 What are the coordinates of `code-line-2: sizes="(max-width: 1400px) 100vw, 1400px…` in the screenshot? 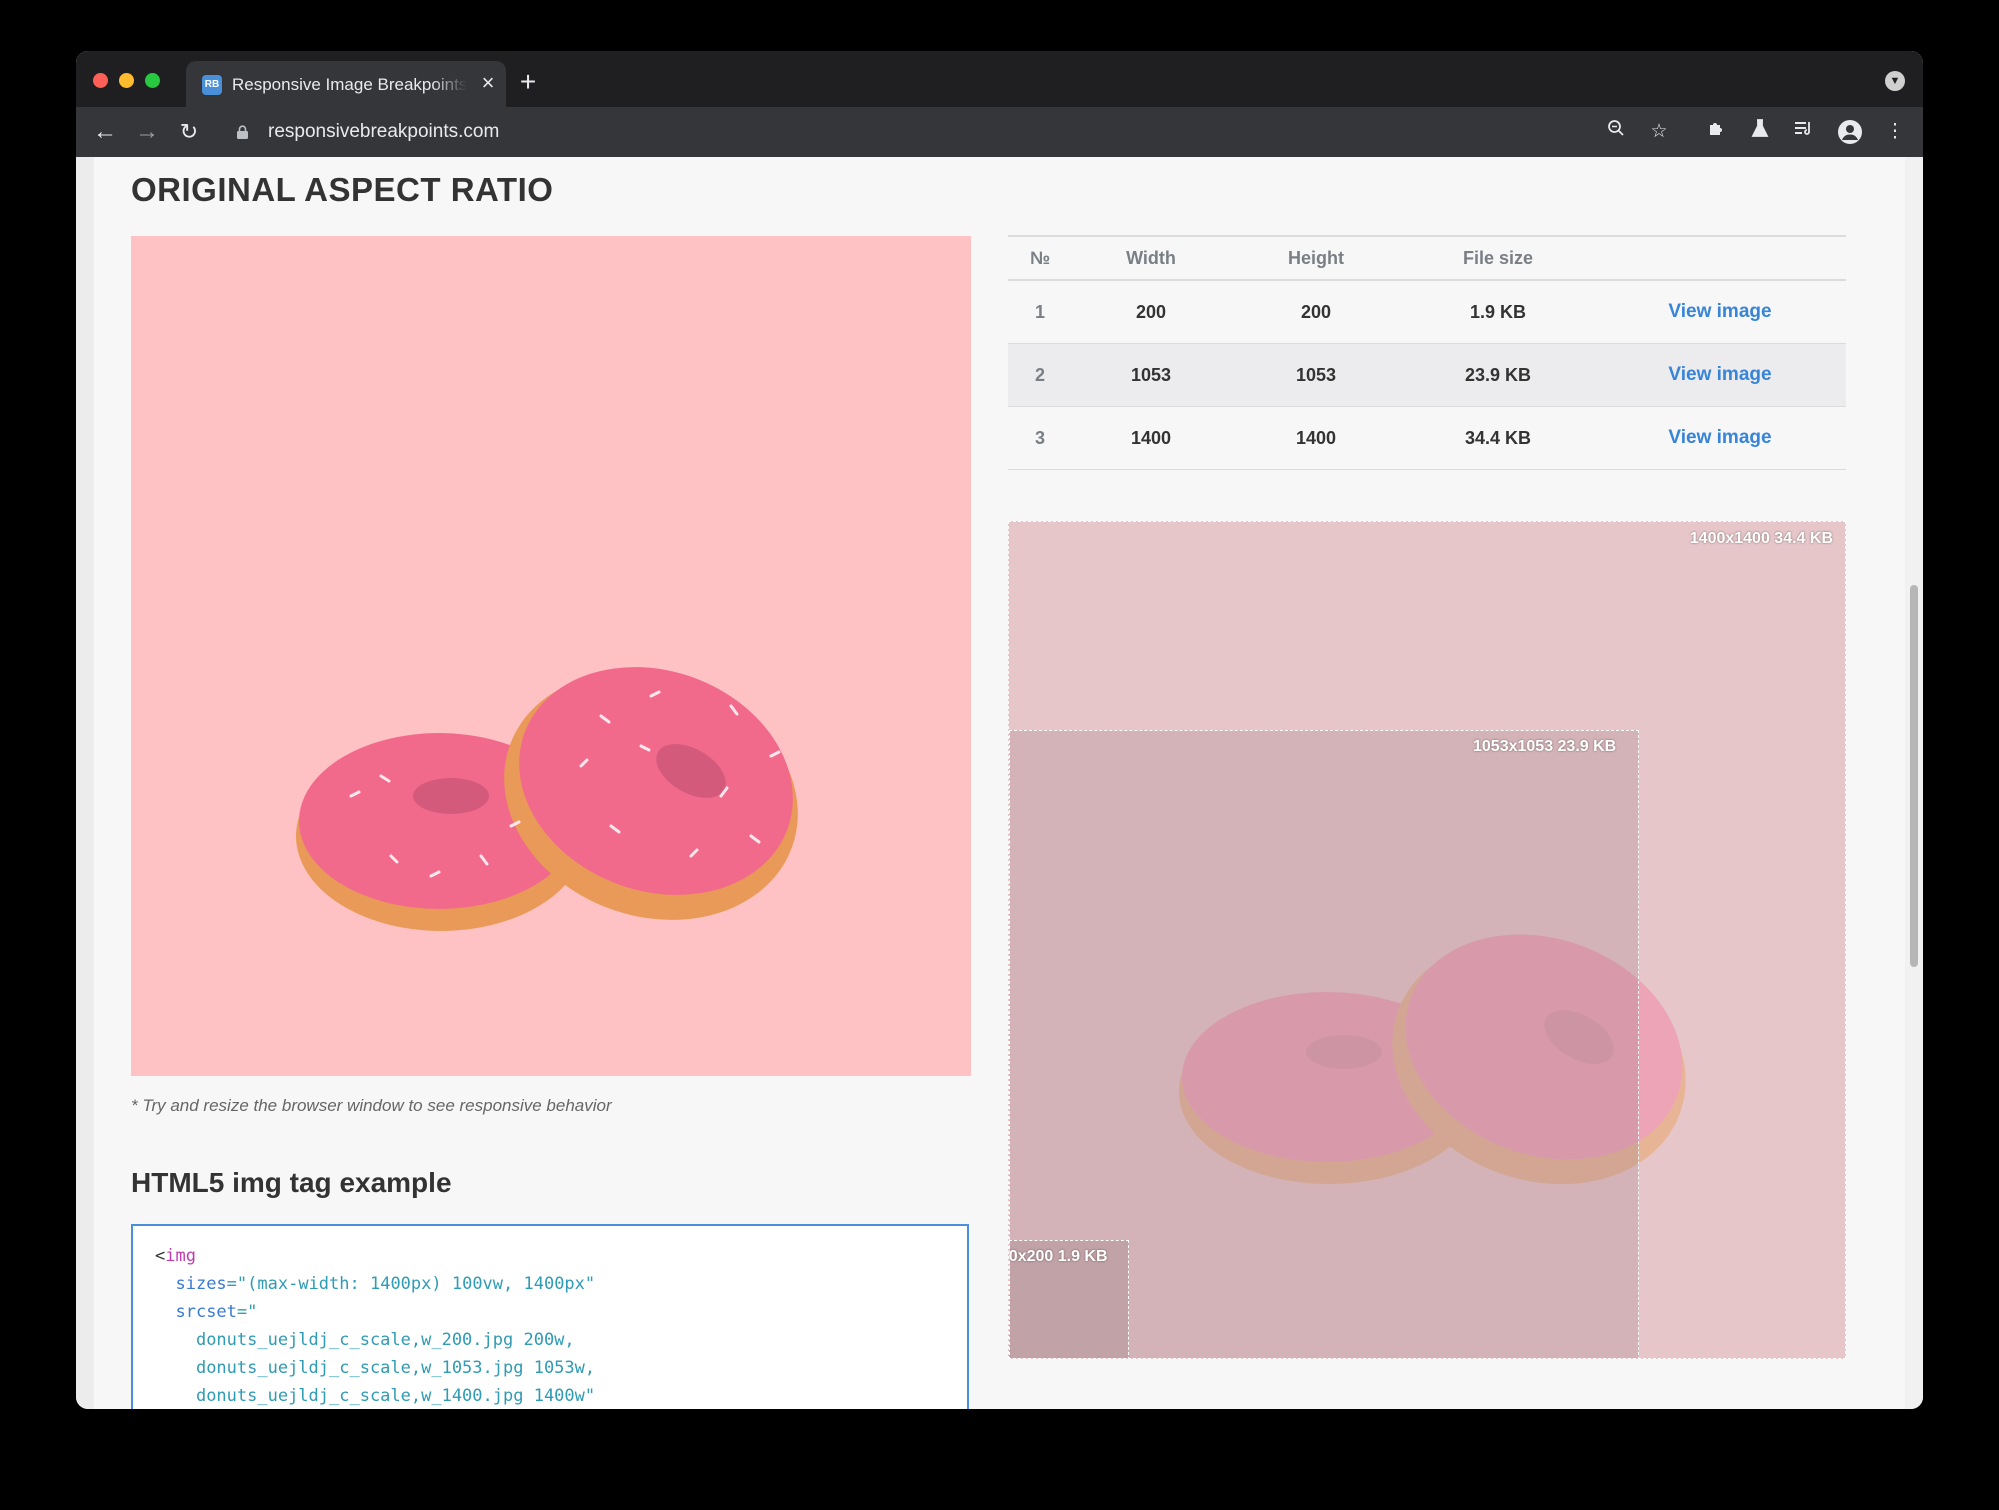 It's located at (385, 1284).